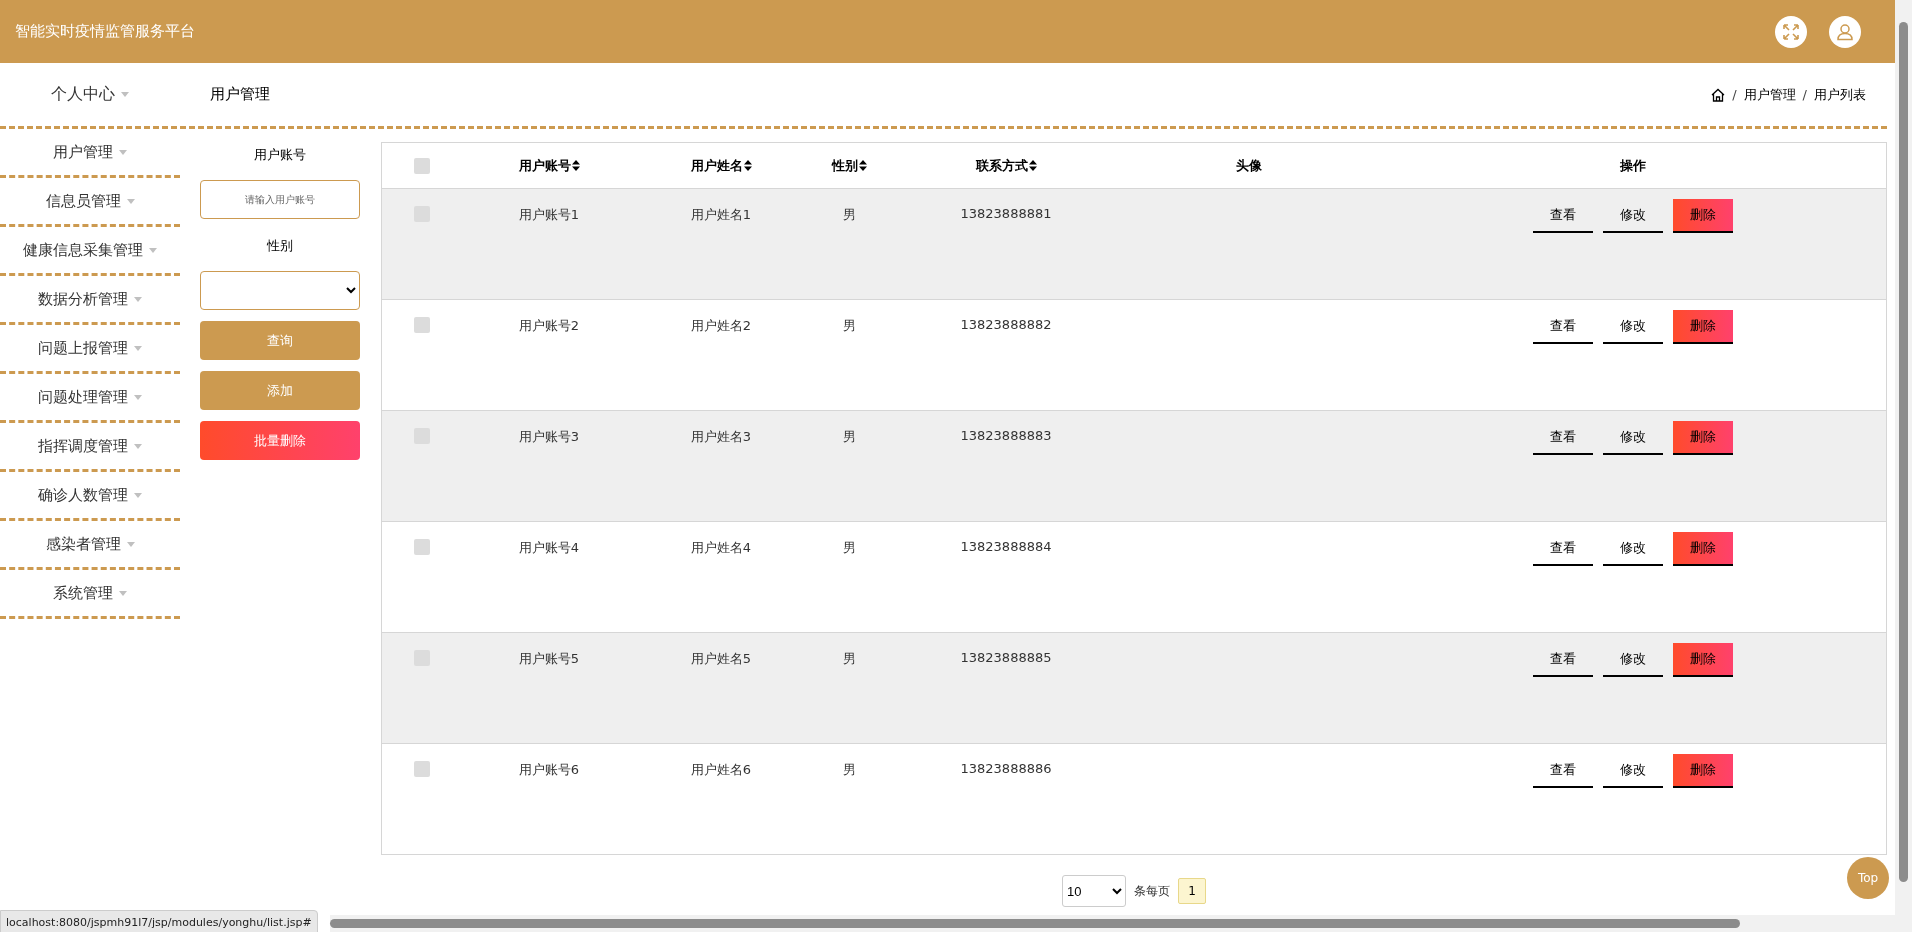 This screenshot has height=932, width=1912. What do you see at coordinates (549, 548) in the screenshot?
I see `table-cell: 用户账号4` at bounding box center [549, 548].